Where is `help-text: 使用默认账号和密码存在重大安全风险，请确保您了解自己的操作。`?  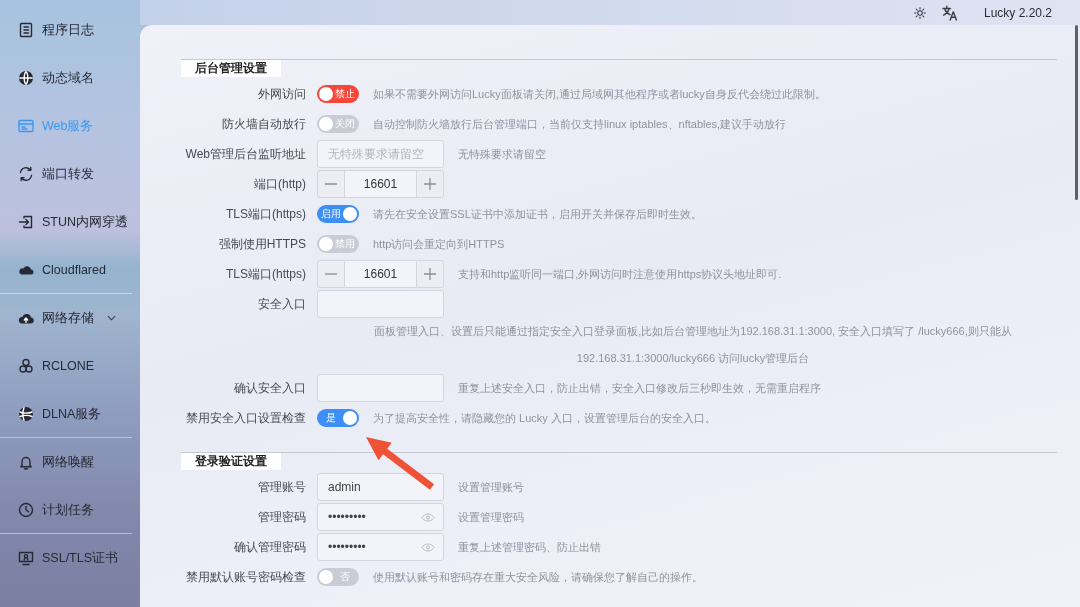
help-text: 使用默认账号和密码存在重大安全风险，请确保您了解自己的操作。 is located at coordinates (538, 577).